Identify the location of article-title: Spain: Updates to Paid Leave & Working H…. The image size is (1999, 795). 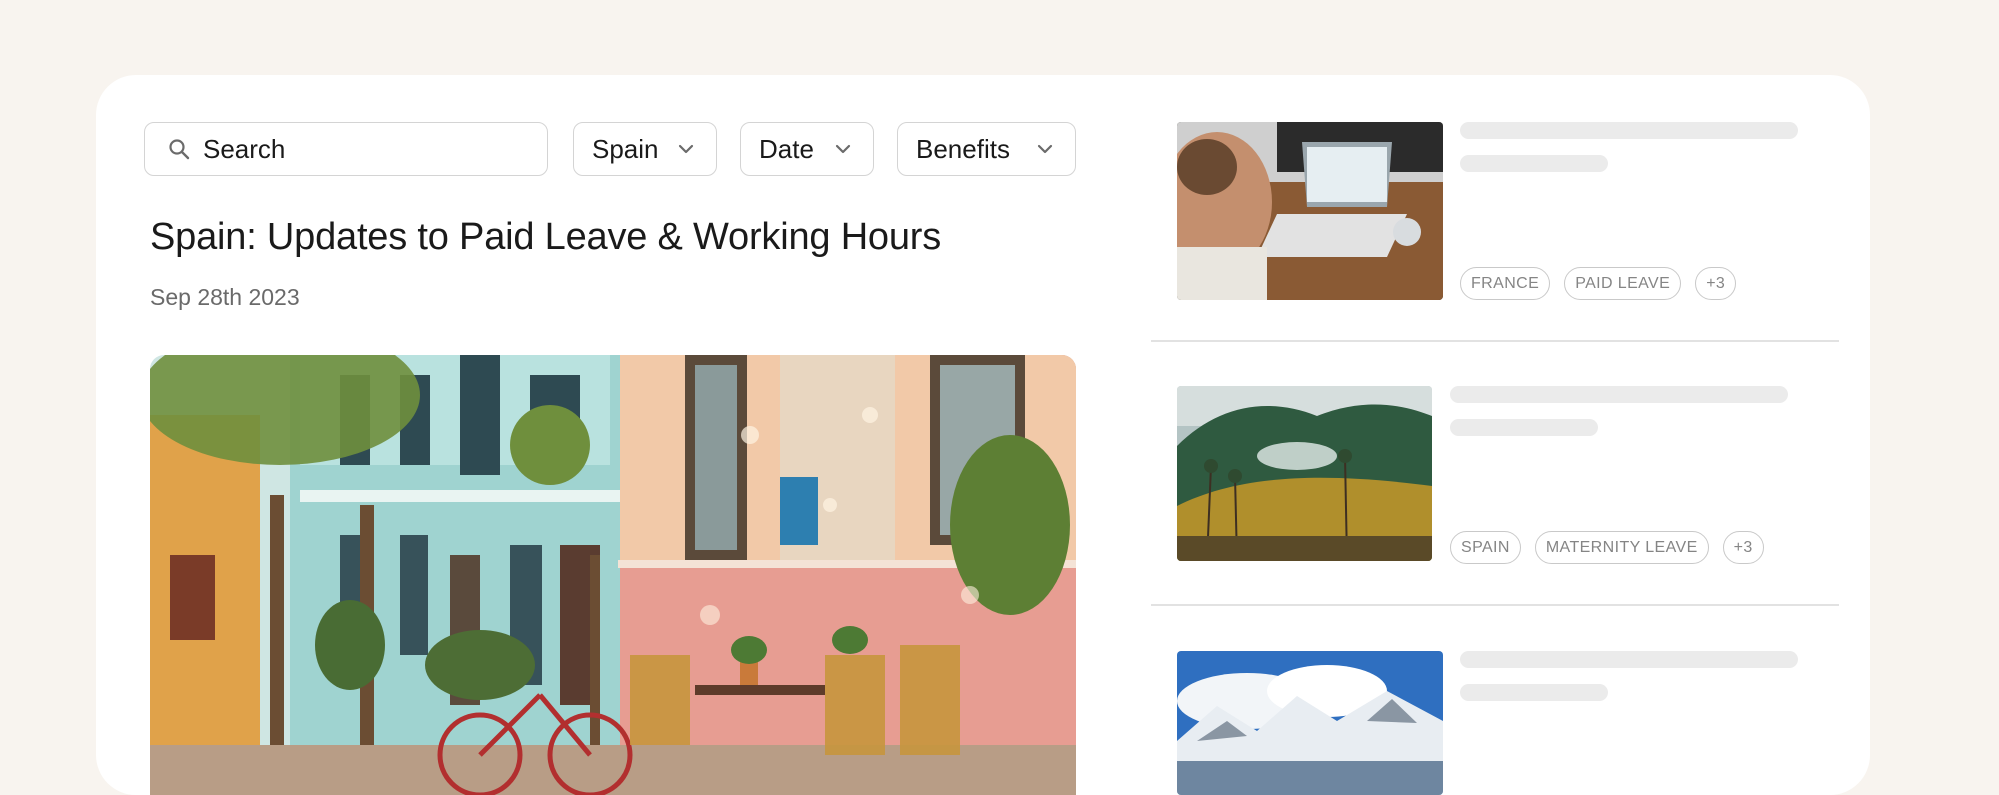
(545, 237).